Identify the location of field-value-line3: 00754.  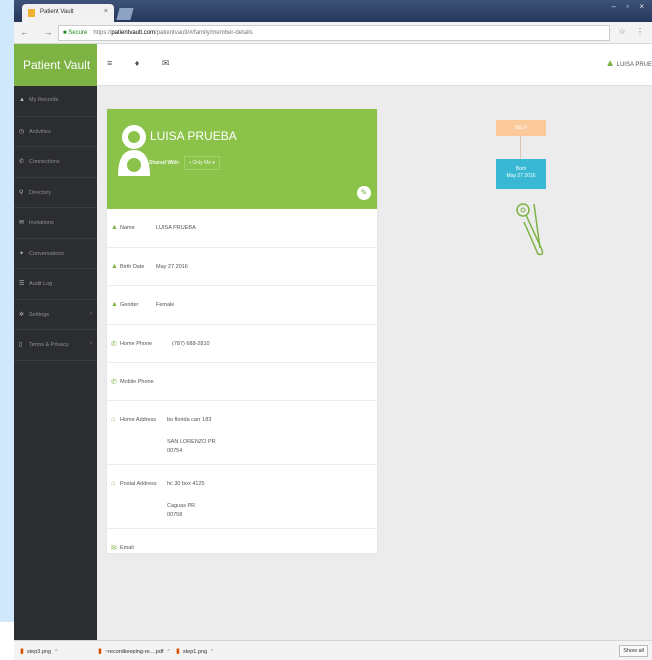
(175, 451).